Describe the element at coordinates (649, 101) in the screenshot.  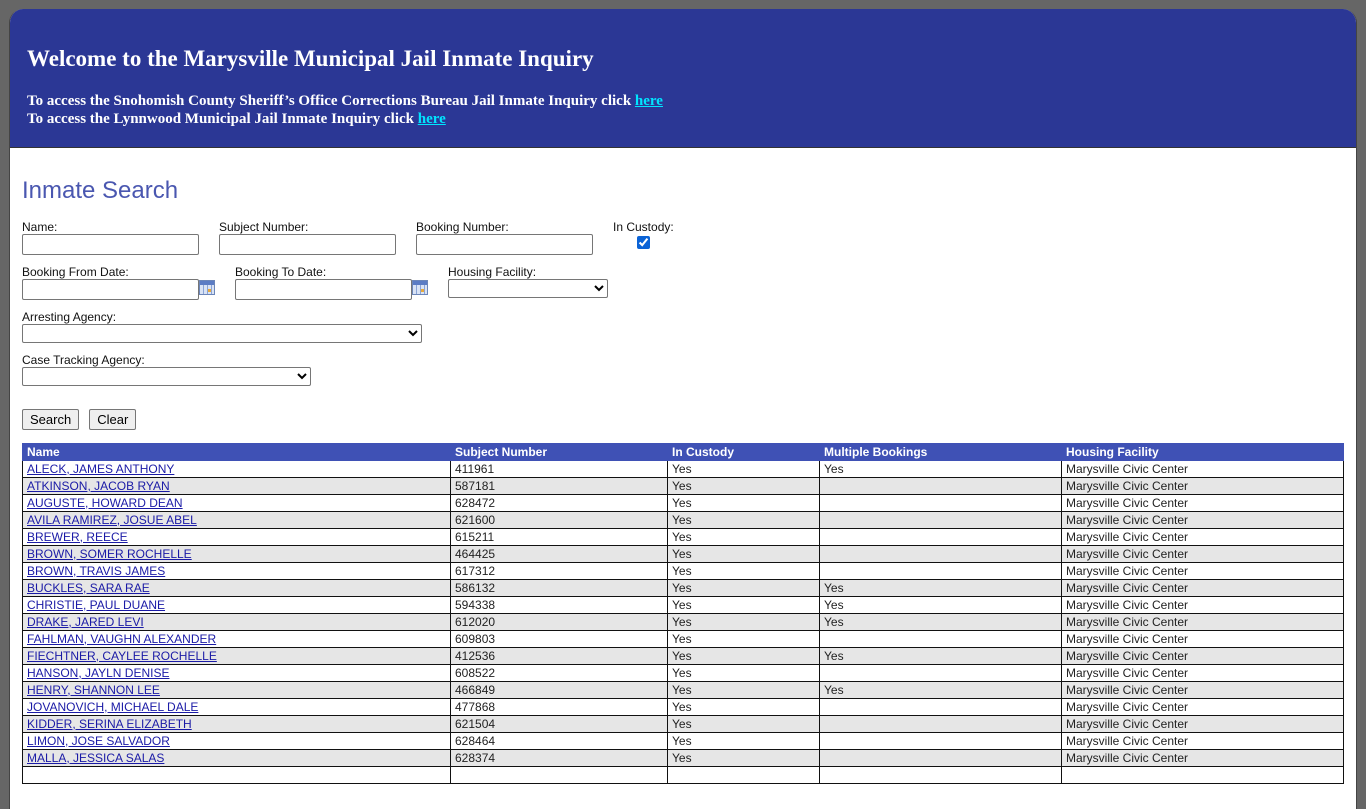
I see `snohomish-here-link: here` at that location.